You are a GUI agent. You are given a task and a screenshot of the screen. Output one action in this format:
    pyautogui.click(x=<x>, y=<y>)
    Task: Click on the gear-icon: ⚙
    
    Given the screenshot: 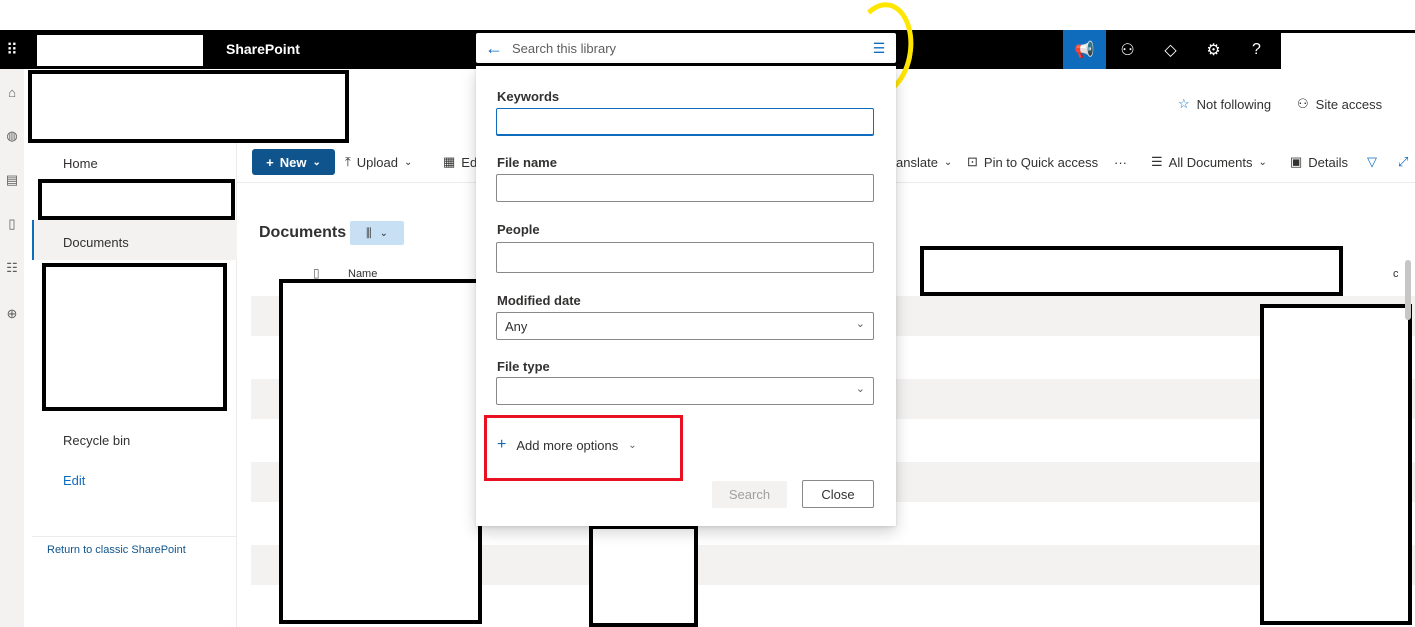 What is the action you would take?
    pyautogui.click(x=1213, y=49)
    